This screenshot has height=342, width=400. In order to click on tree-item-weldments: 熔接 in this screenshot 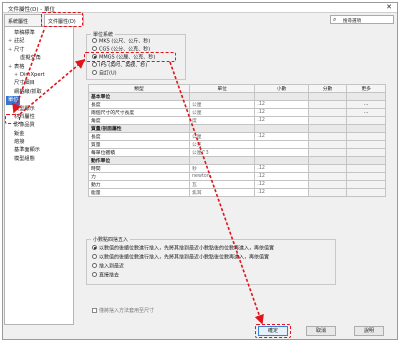, I will do `click(40, 142)`.